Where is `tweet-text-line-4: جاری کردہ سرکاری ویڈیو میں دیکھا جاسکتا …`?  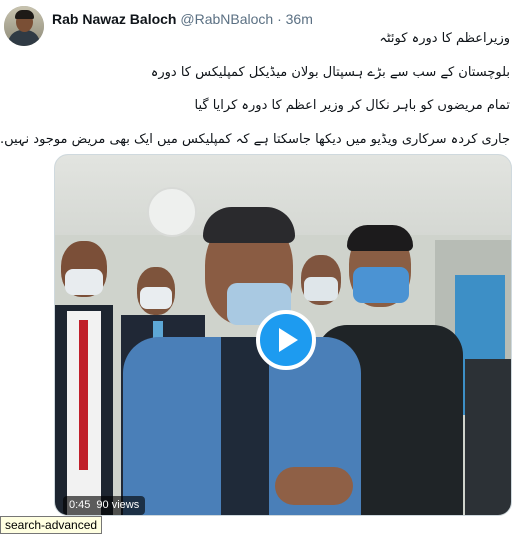 tweet-text-line-4: جاری کردہ سرکاری ویڈیو میں دیکھا جاسکتا … is located at coordinates (255, 139).